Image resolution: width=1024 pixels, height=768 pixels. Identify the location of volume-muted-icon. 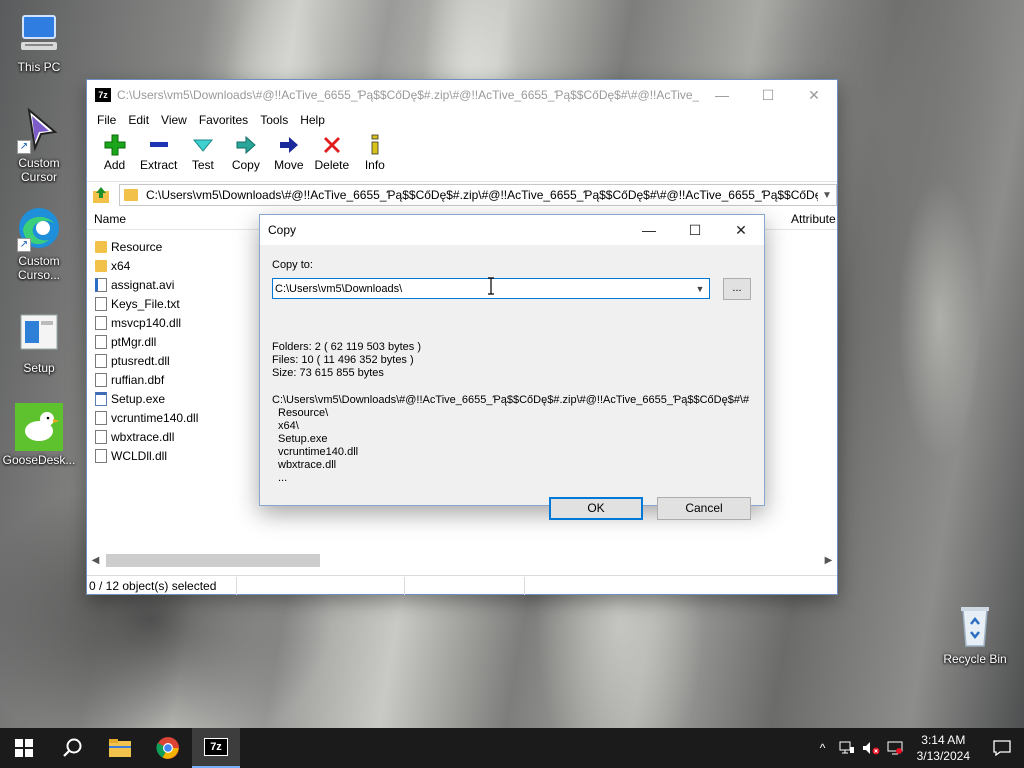
(871, 748).